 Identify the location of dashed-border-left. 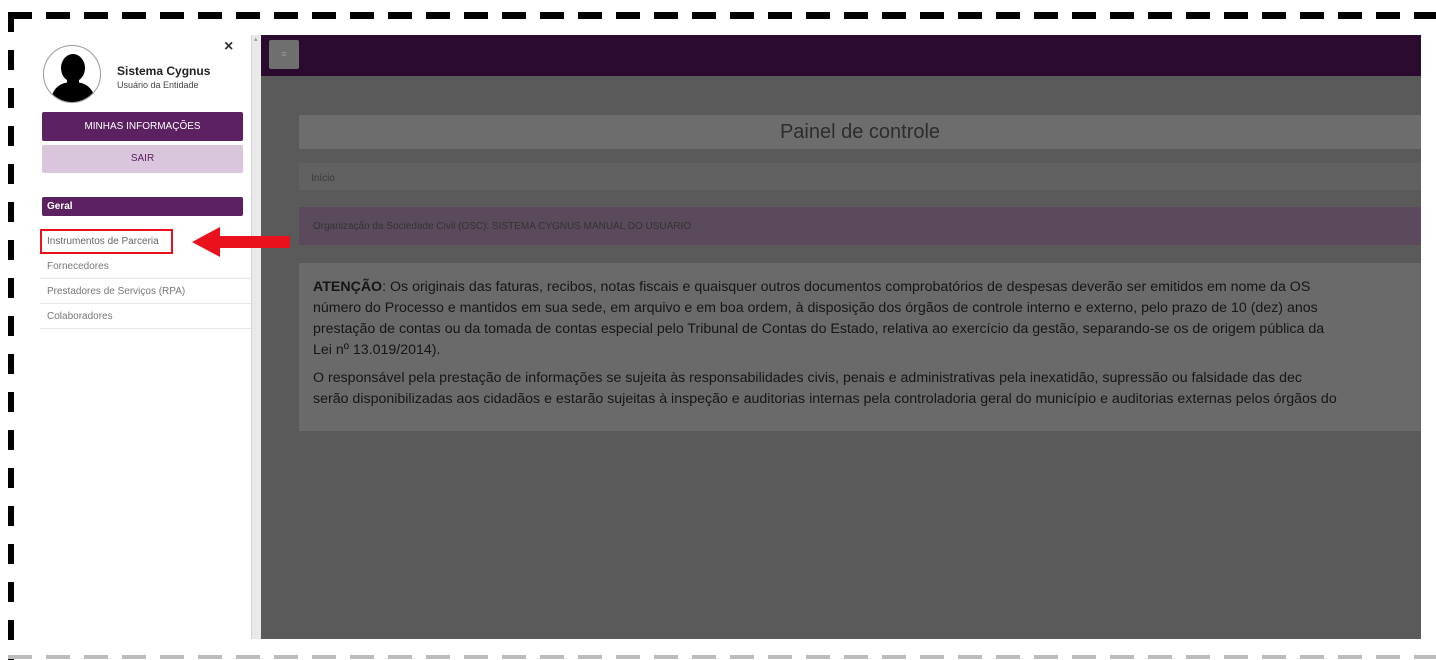
(11, 336).